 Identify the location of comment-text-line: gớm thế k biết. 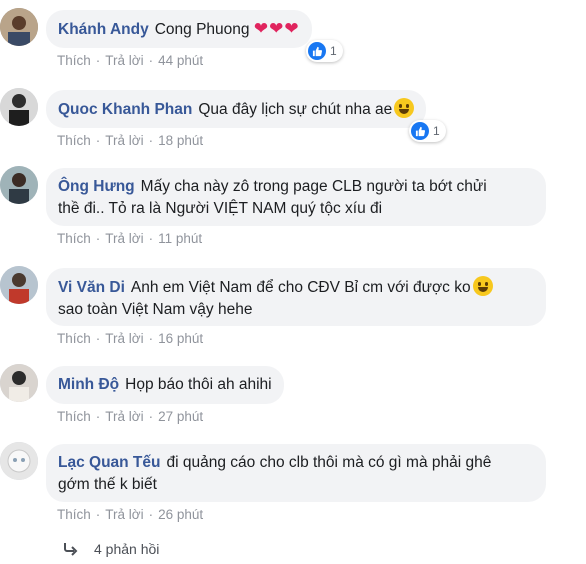
(107, 484).